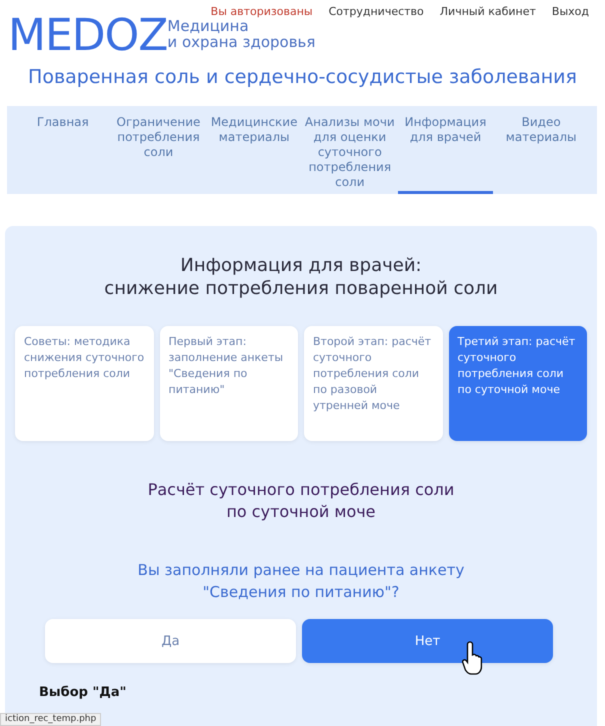  I want to click on nav-tab: Информация для врачей, so click(446, 150).